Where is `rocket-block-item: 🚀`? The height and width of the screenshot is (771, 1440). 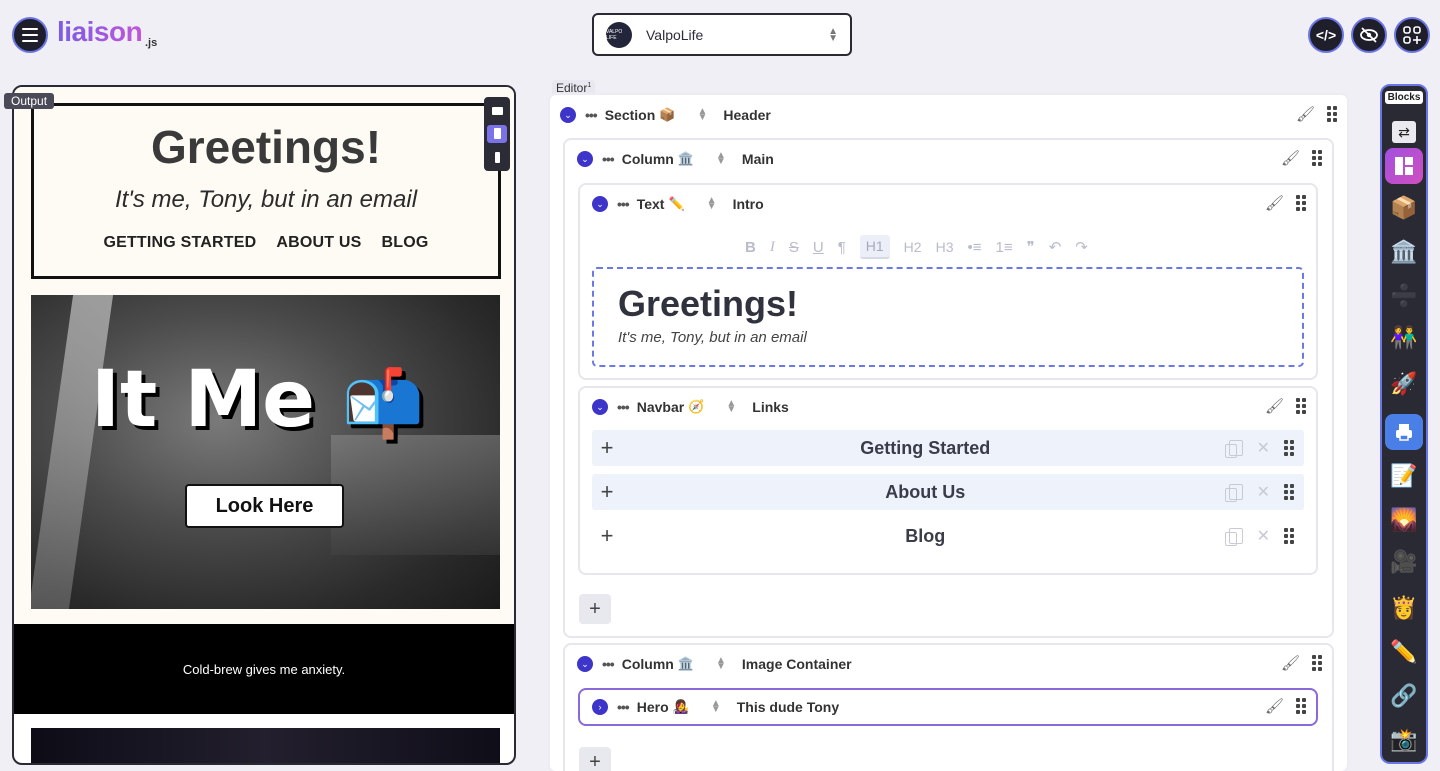 rocket-block-item: 🚀 is located at coordinates (1404, 384).